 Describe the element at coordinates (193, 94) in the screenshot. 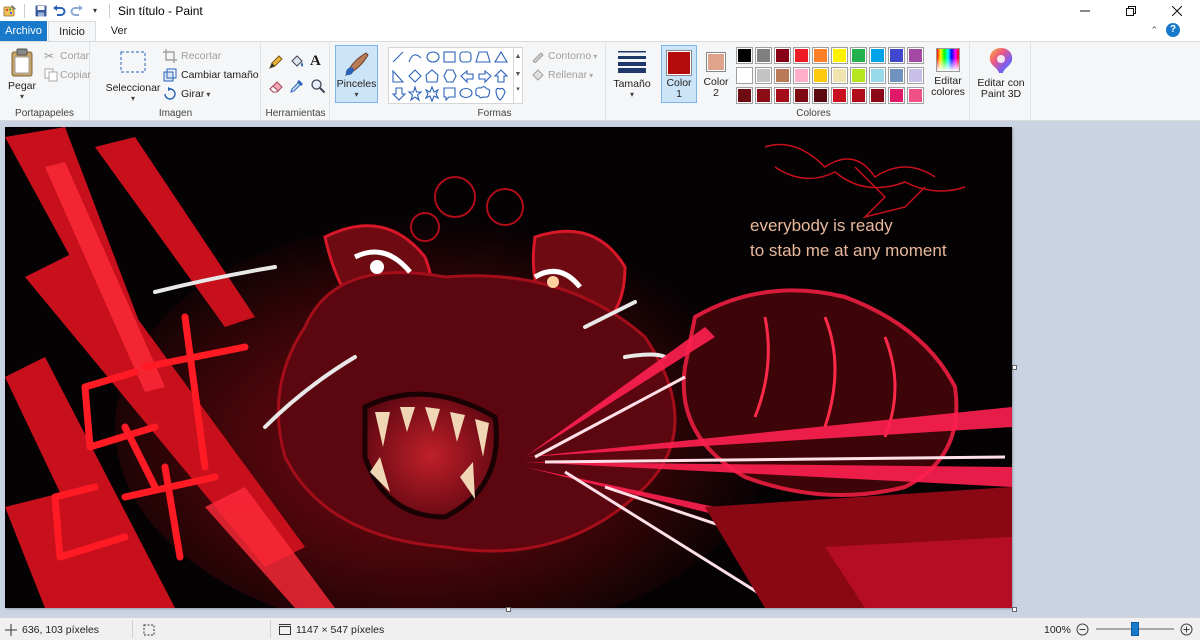

I see `rotate-label: Girar` at that location.